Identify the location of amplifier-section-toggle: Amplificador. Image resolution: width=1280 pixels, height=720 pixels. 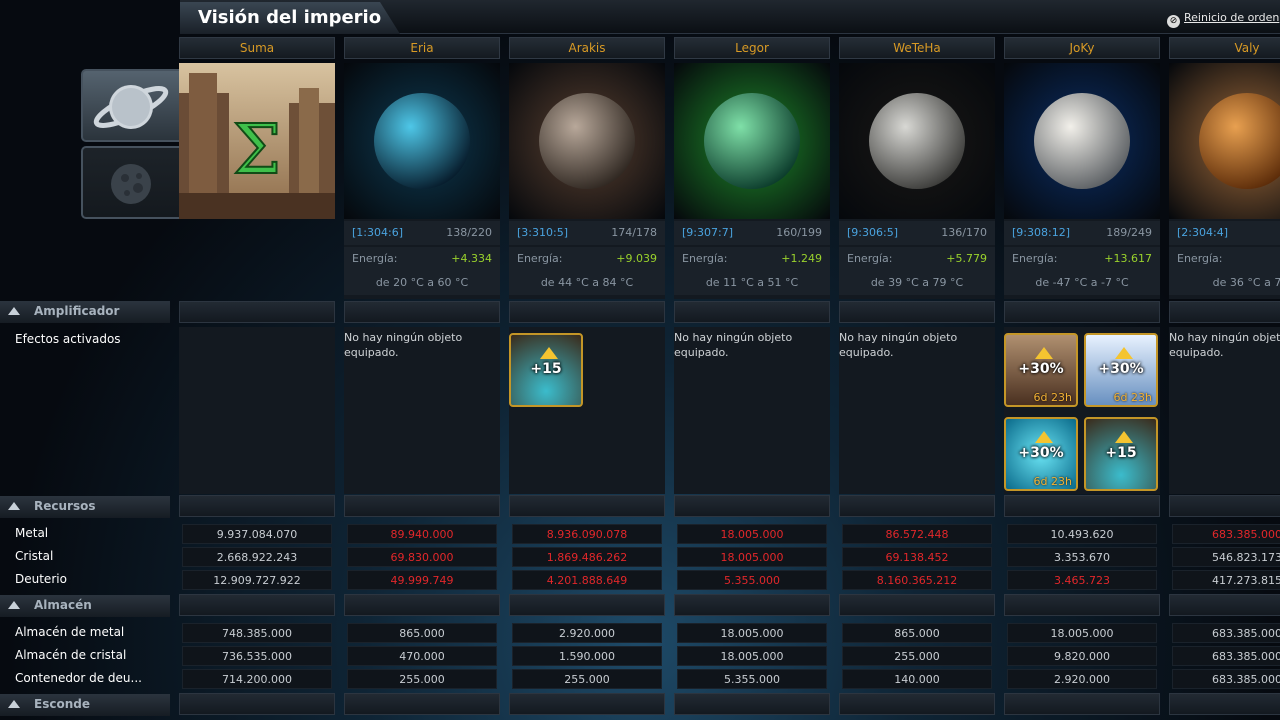
(85, 312).